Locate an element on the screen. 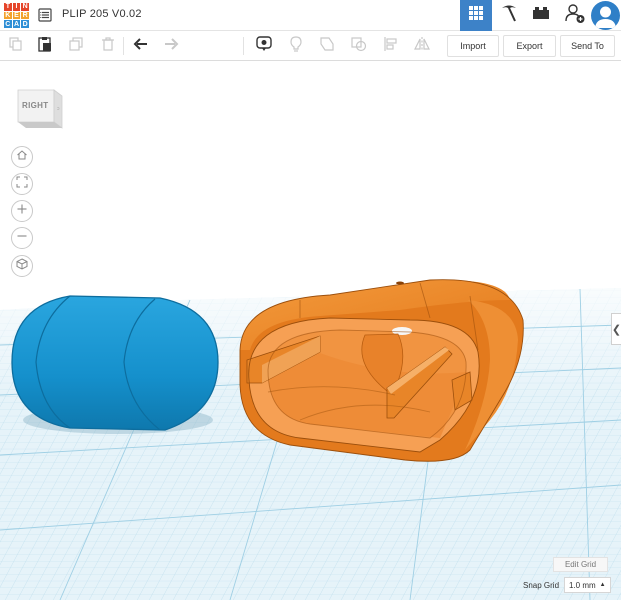 The height and width of the screenshot is (600, 621). cube-icon is located at coordinates (22, 266).